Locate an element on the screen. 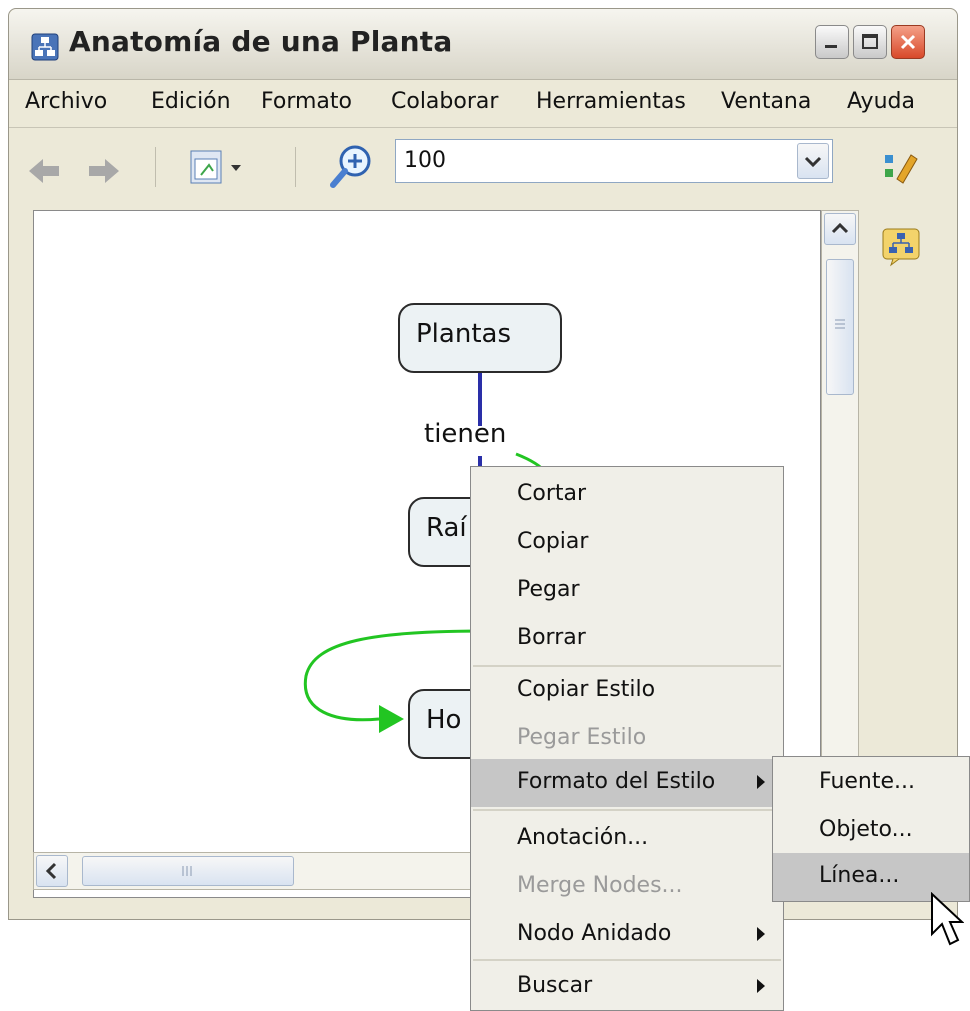 This screenshot has width=970, height=1011. menu-item-label: Pegar Estilo is located at coordinates (582, 737).